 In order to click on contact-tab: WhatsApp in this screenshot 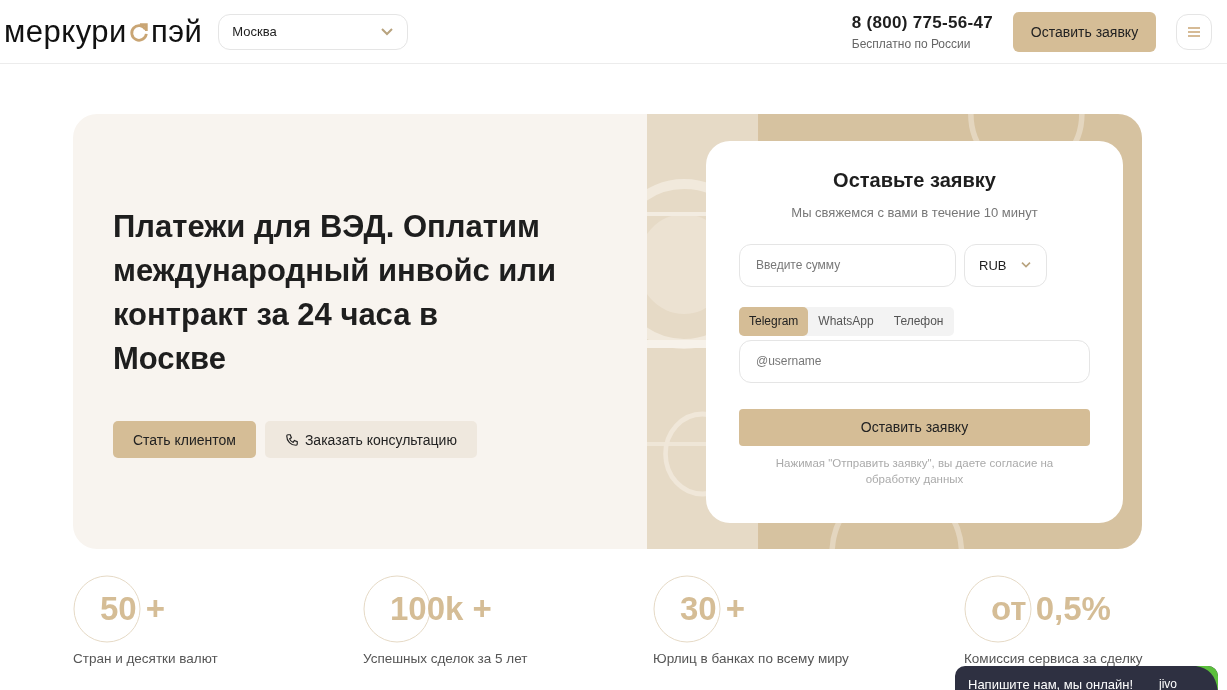, I will do `click(846, 321)`.